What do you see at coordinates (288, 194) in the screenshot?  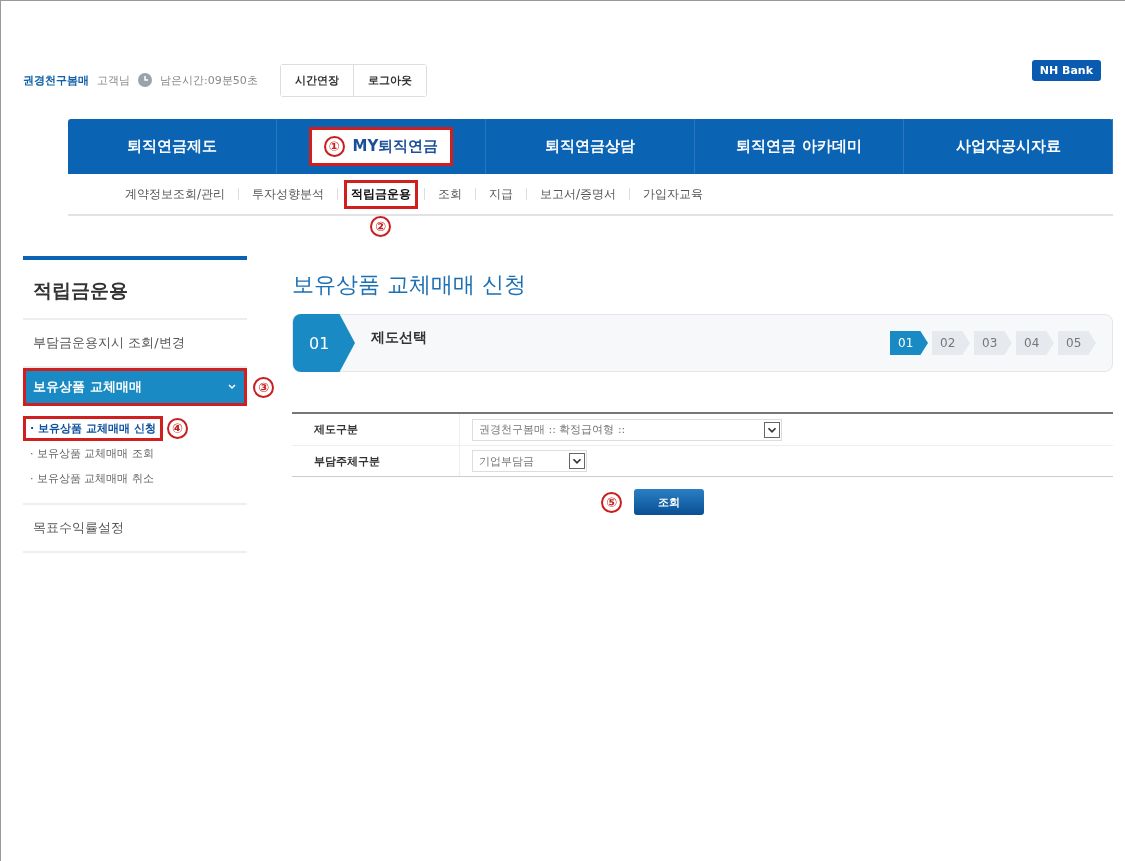 I see `sub-nav-link: 투자성향분석` at bounding box center [288, 194].